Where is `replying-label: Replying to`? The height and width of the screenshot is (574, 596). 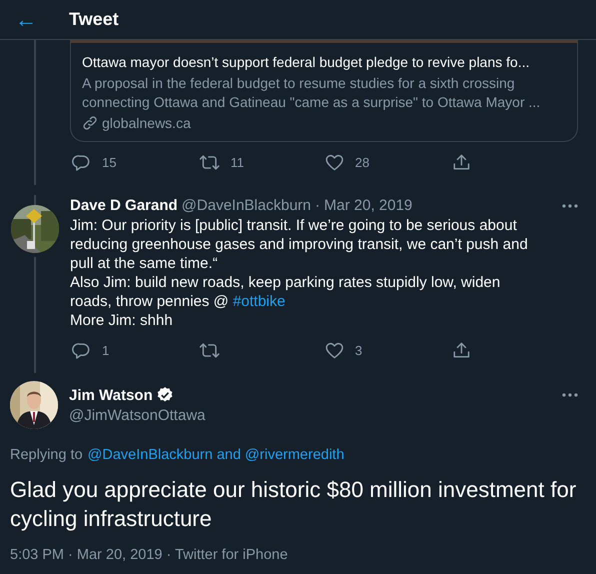
replying-label: Replying to is located at coordinates (46, 455).